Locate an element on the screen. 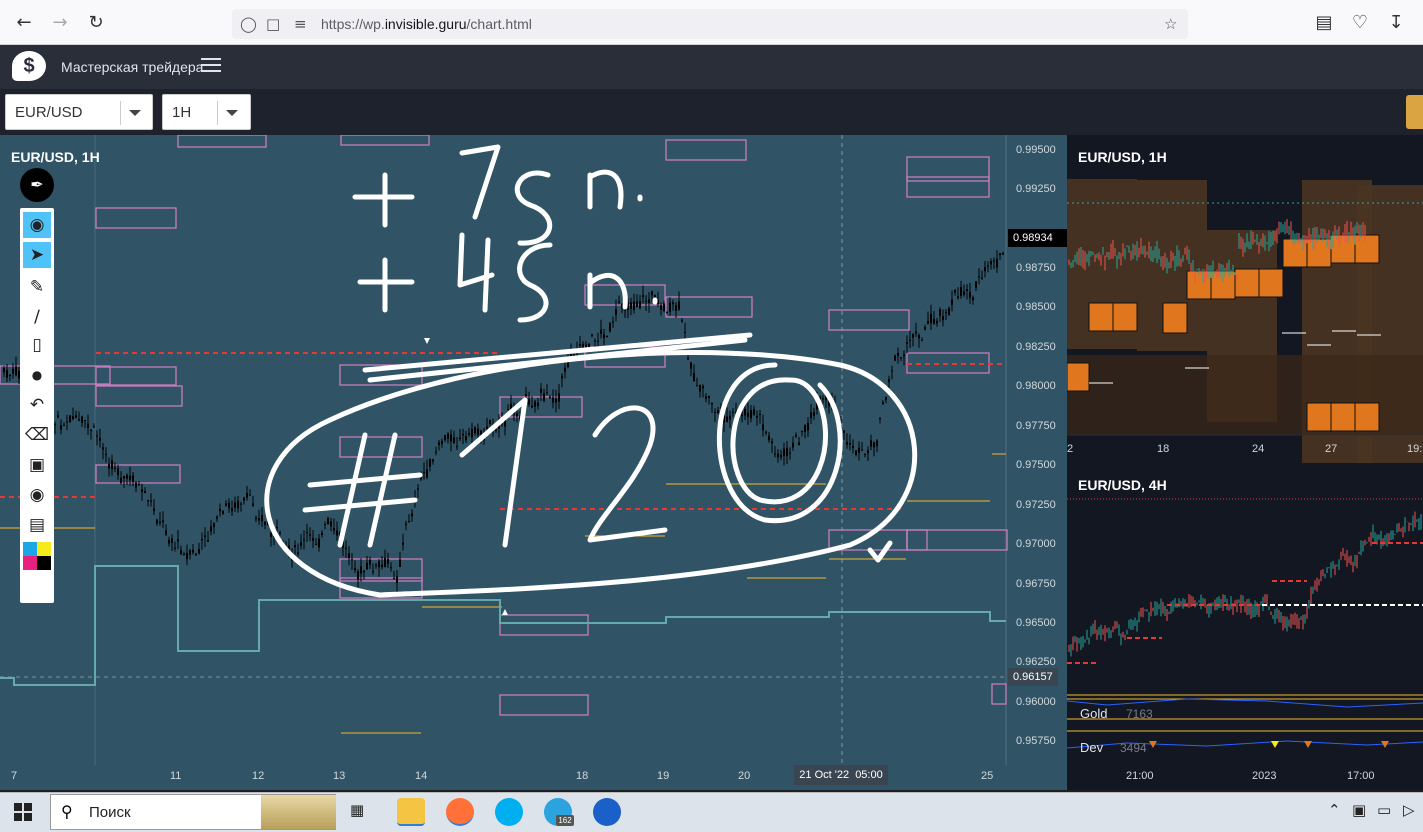 The width and height of the screenshot is (1423, 832). camera-icon: ◉ is located at coordinates (37, 495).